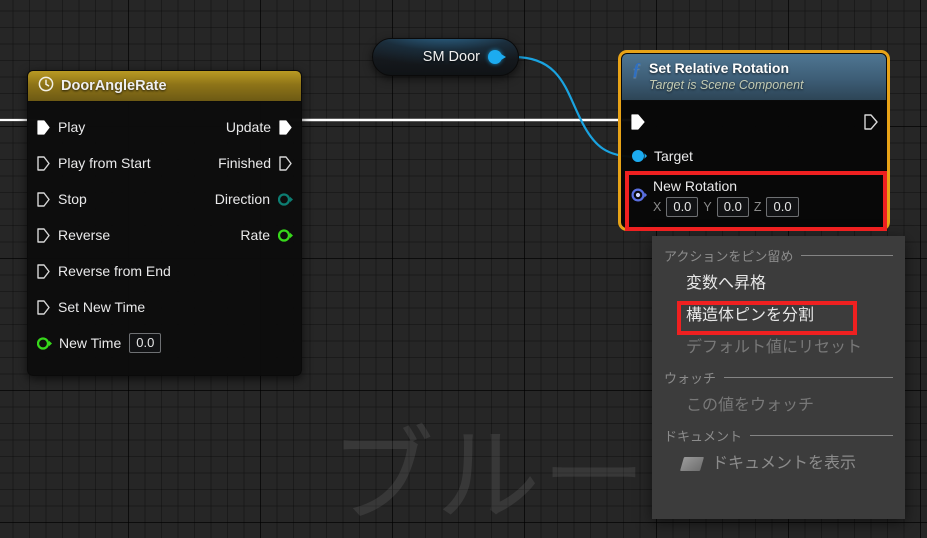  What do you see at coordinates (102, 307) in the screenshot?
I see `pin-label-set-new-time: Set New Time` at bounding box center [102, 307].